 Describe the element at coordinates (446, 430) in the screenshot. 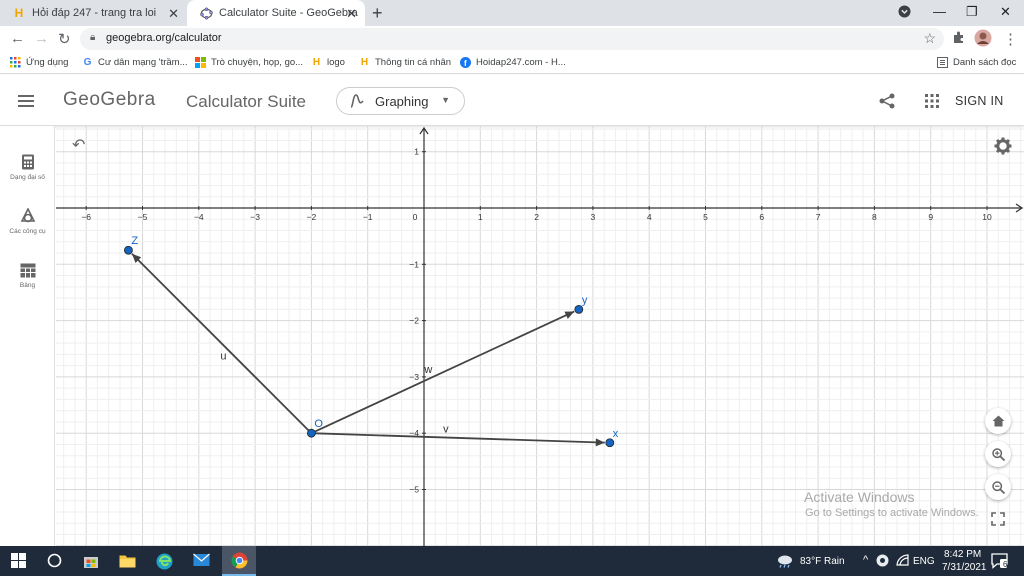

I see `vector-label: v` at that location.